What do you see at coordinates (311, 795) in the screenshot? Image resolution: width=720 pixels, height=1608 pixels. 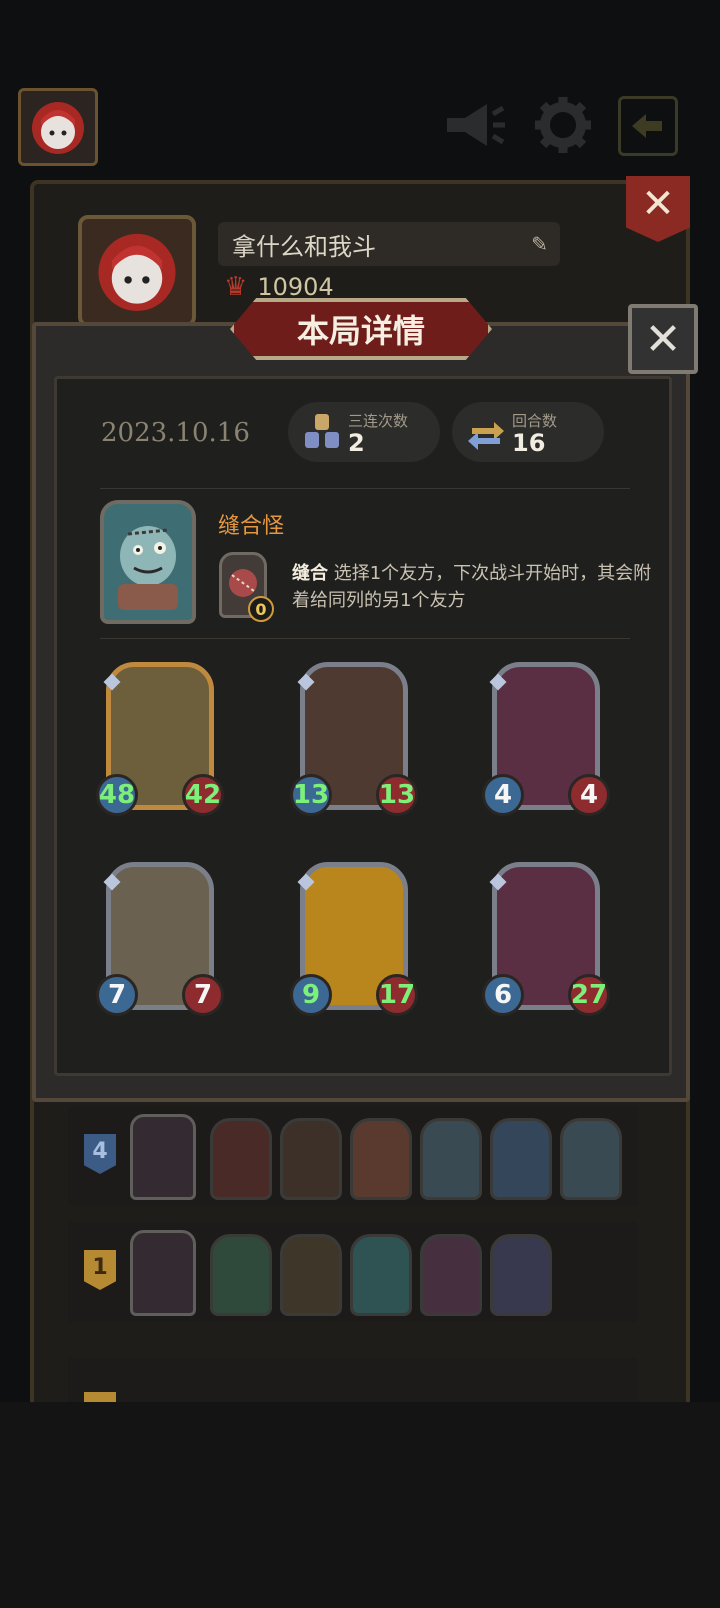 I see `minion-attack: 13` at bounding box center [311, 795].